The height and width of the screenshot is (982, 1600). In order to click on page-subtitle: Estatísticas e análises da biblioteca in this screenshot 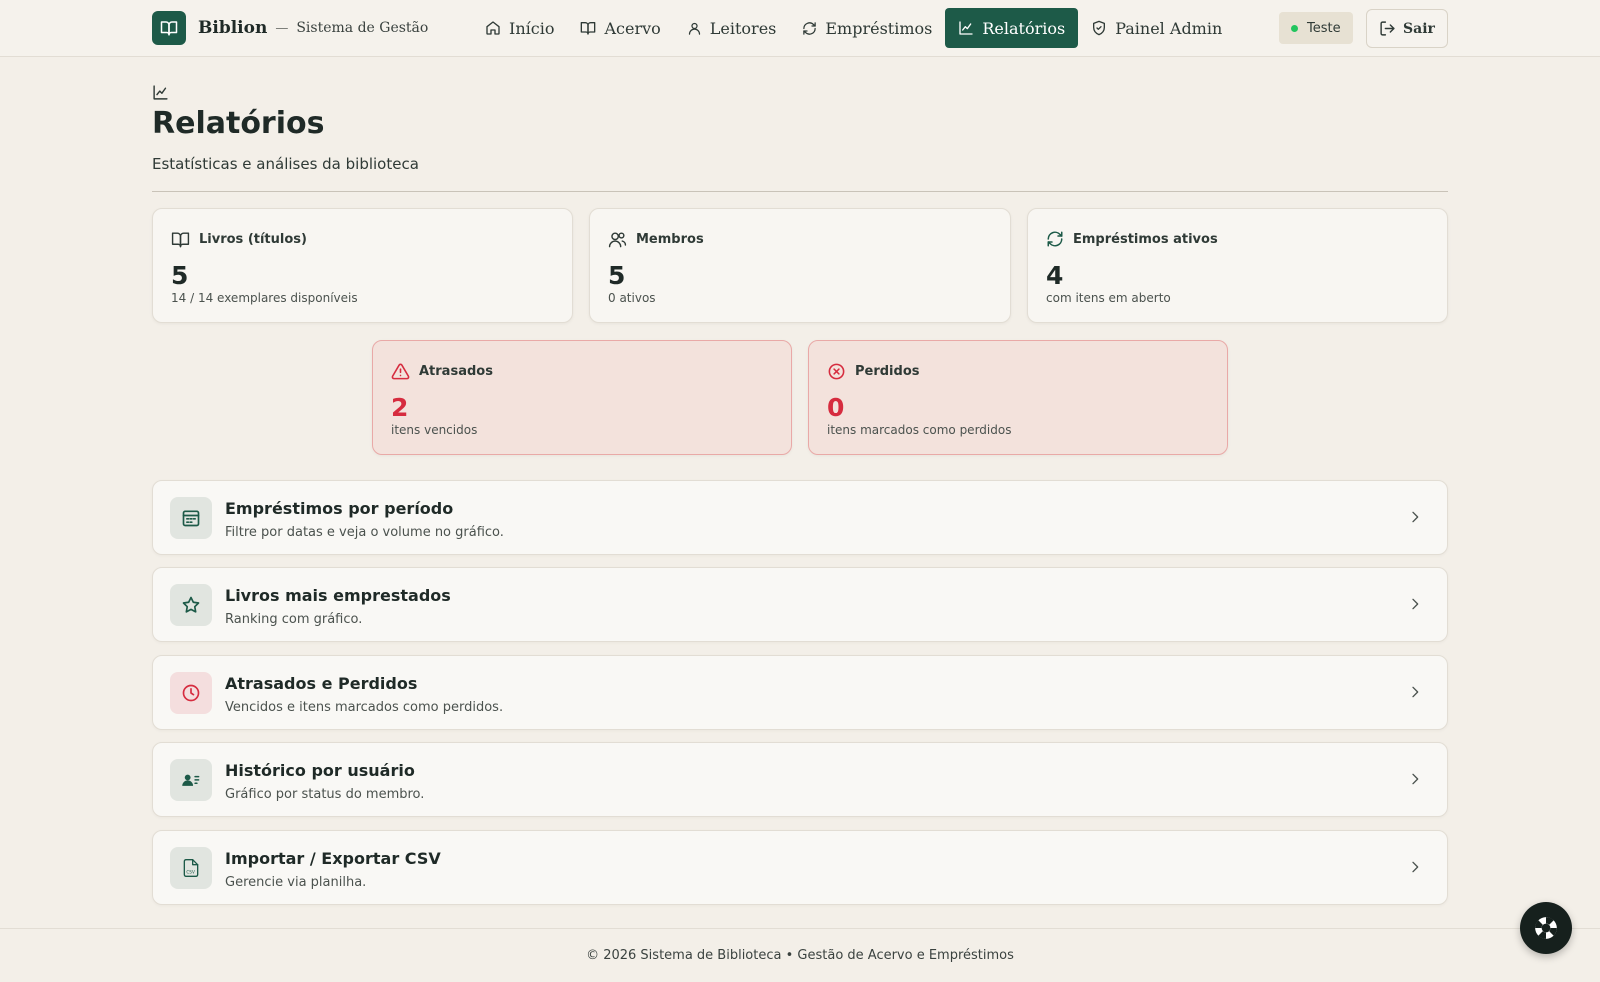, I will do `click(285, 164)`.